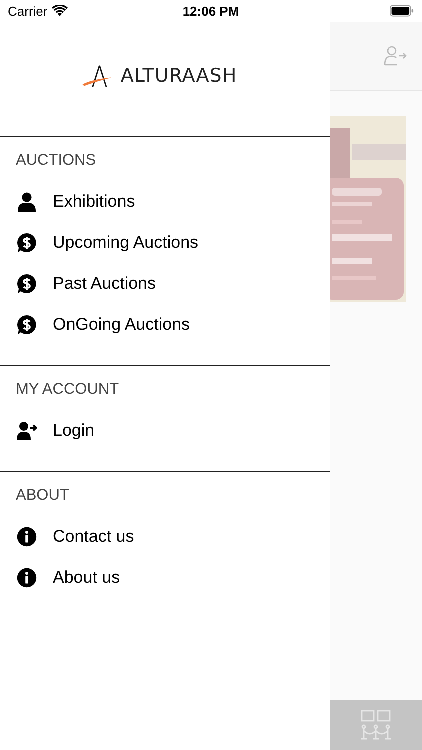  Describe the element at coordinates (402, 11) in the screenshot. I see `battery-icon` at that location.